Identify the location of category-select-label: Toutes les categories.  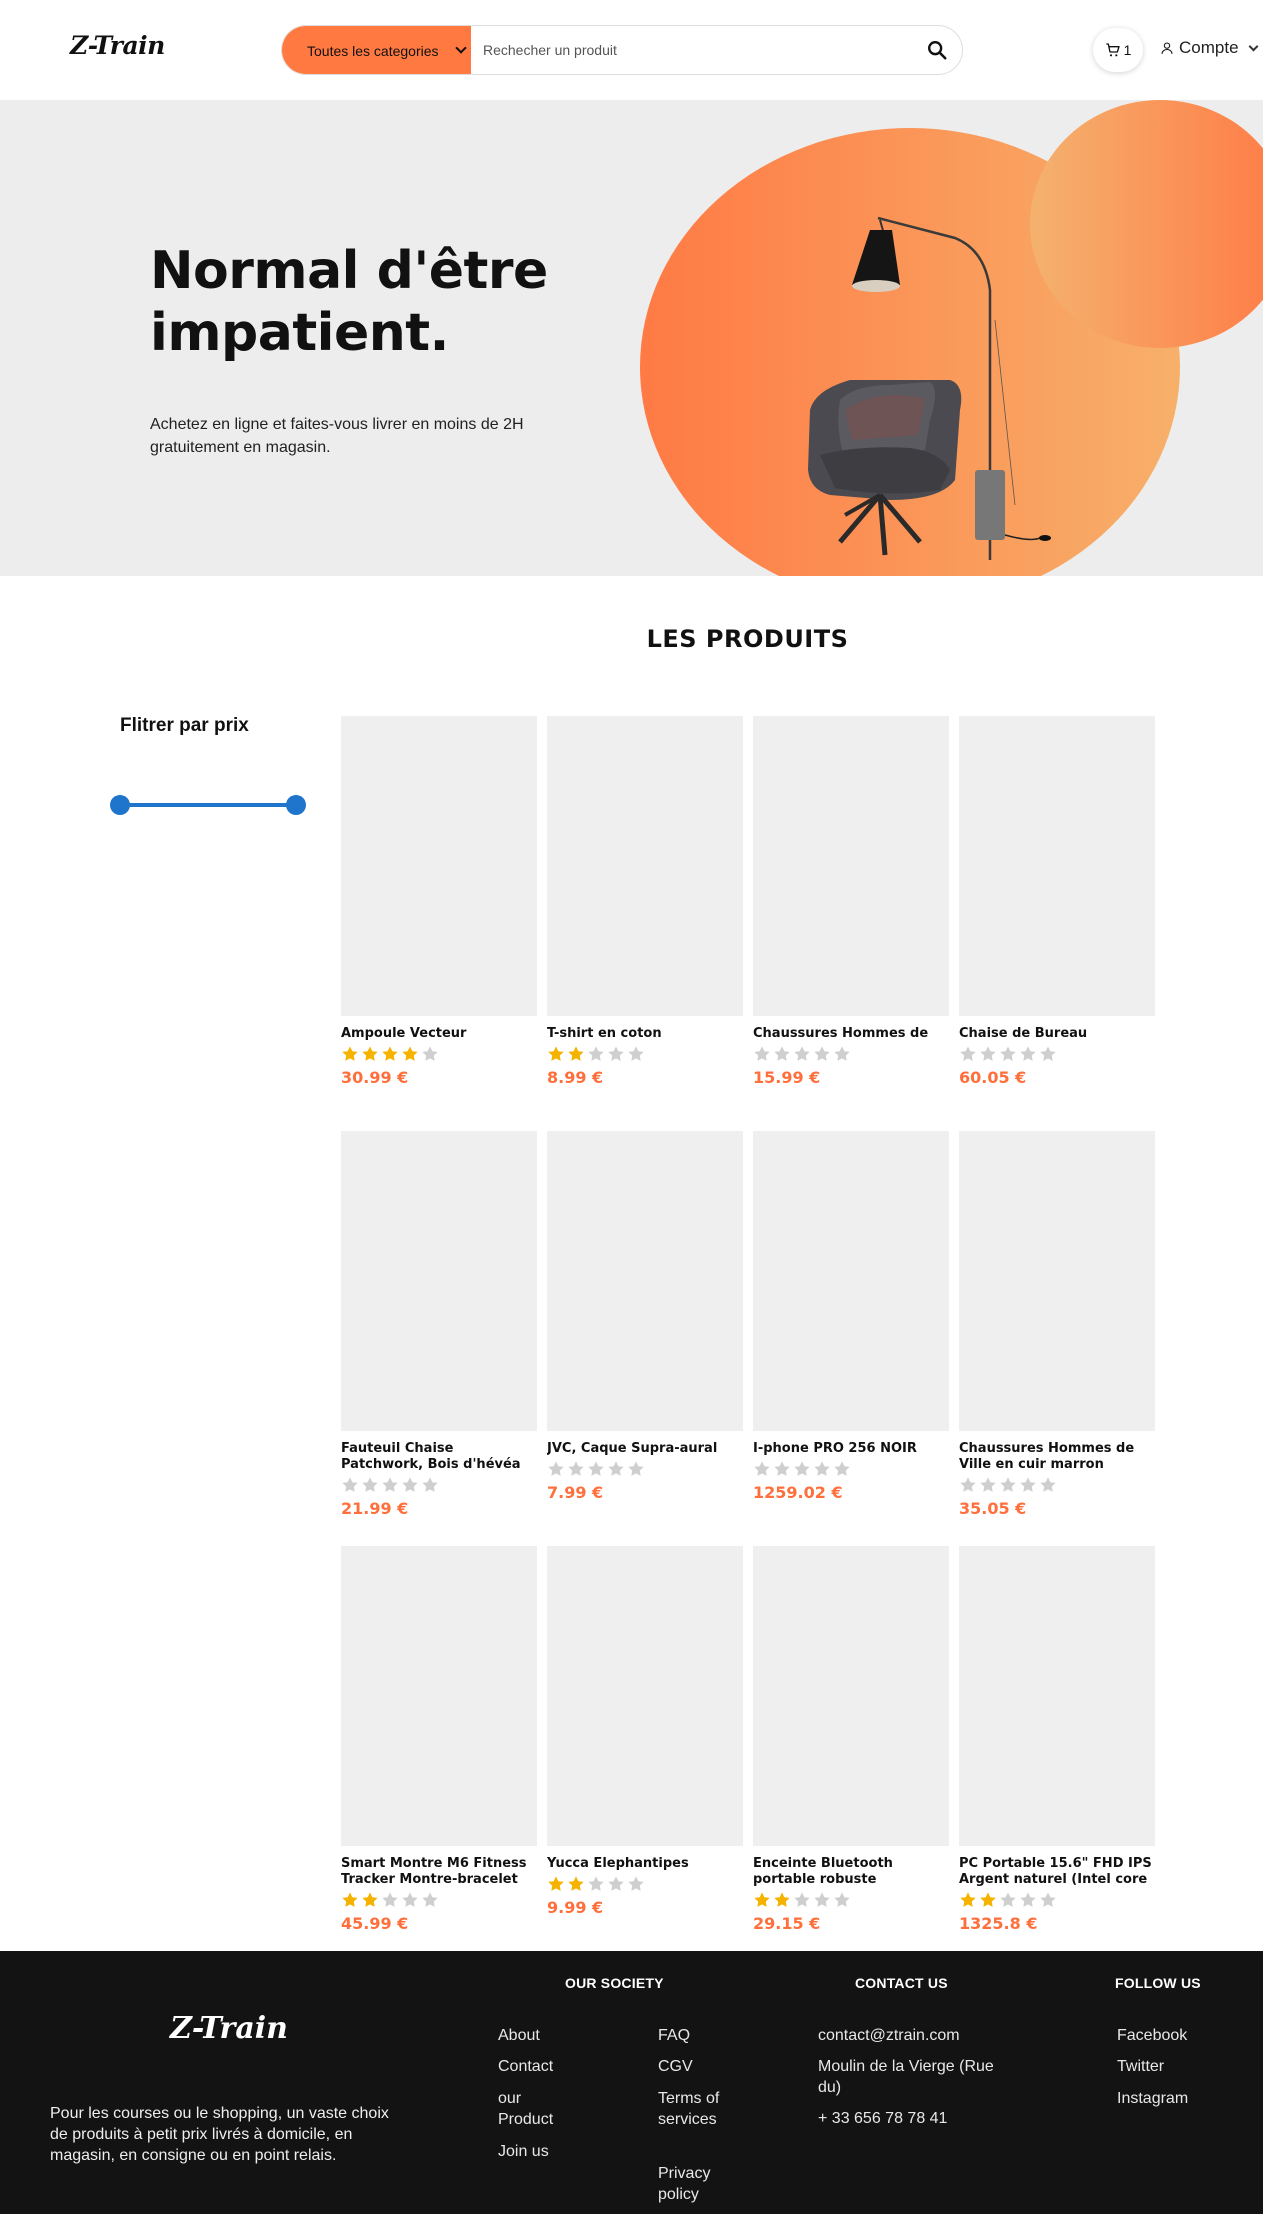
(373, 51).